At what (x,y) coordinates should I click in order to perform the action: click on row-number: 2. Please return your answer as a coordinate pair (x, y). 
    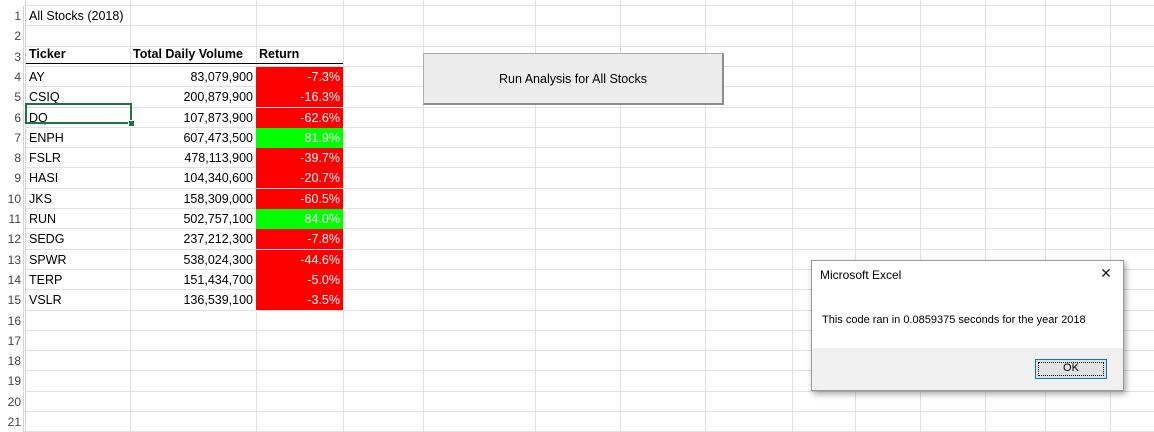
    Looking at the image, I should click on (12, 36).